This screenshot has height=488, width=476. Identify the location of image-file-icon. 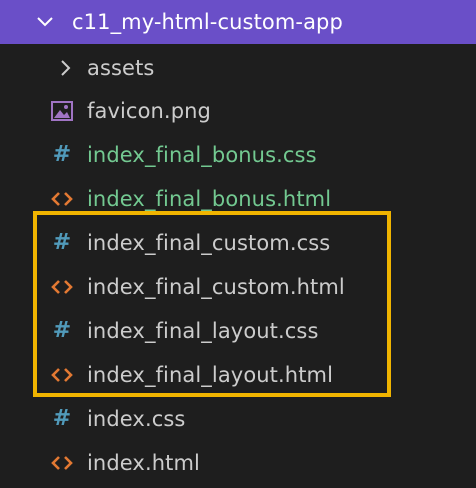
(62, 111).